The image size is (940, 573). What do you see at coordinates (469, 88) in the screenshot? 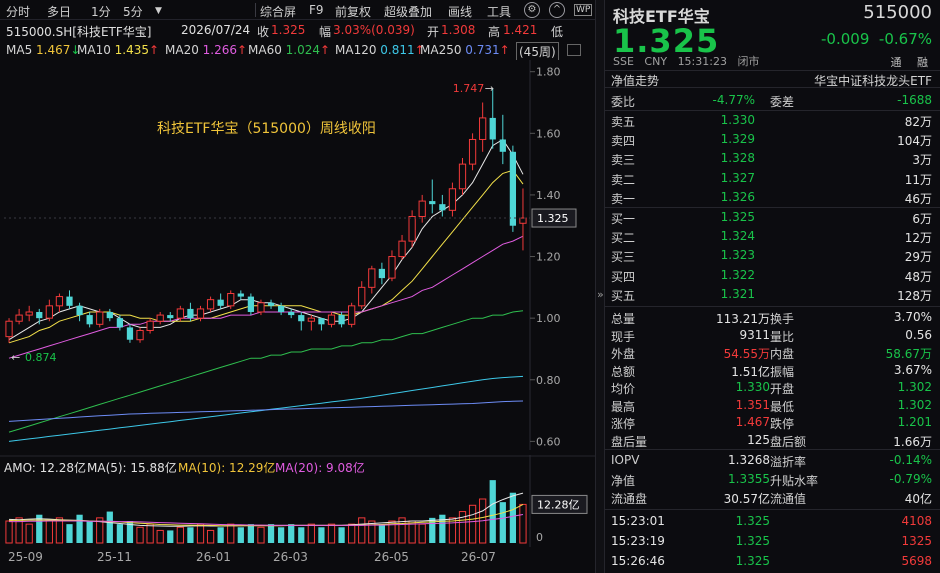
I see `high-marker-label: 1.747` at bounding box center [469, 88].